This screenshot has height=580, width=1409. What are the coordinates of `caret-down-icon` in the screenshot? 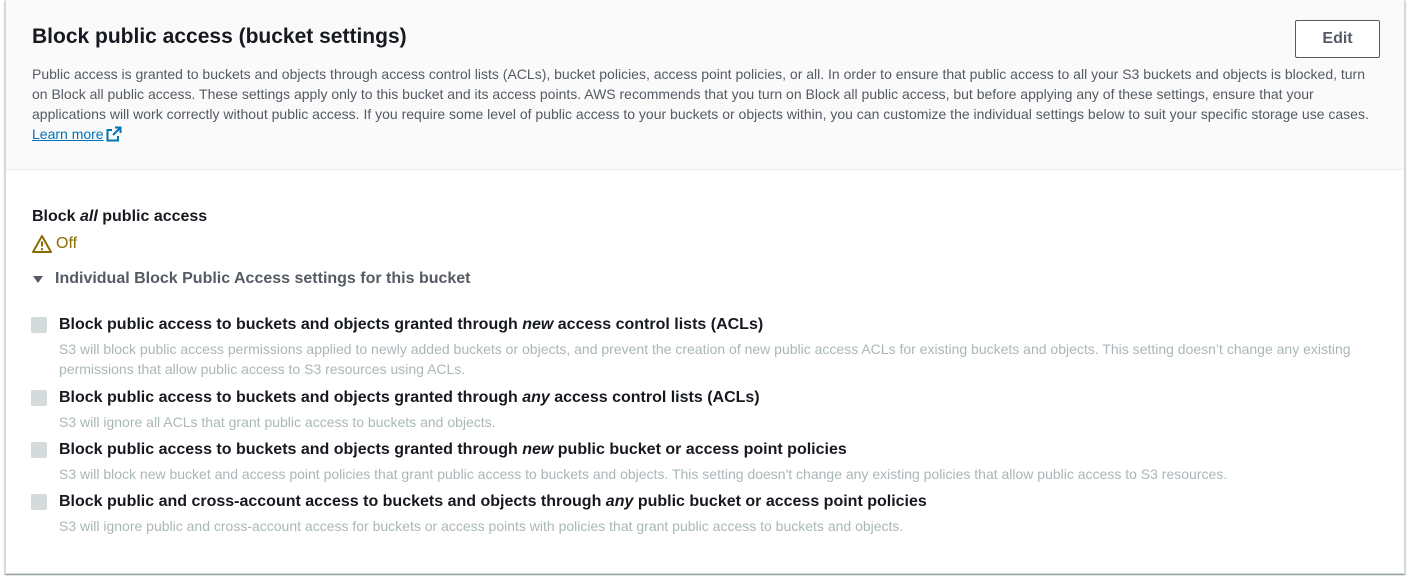 It's located at (38, 279).